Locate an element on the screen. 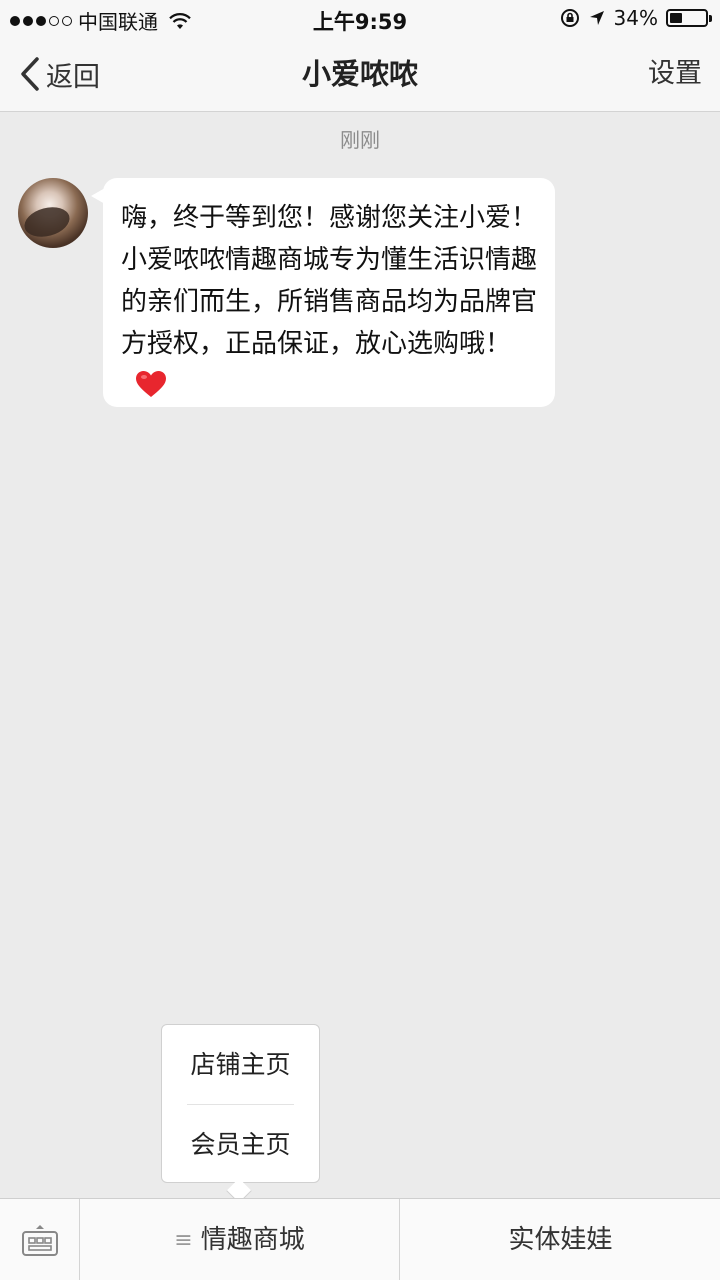 The image size is (720, 1280). back-label: 返回 is located at coordinates (73, 77).